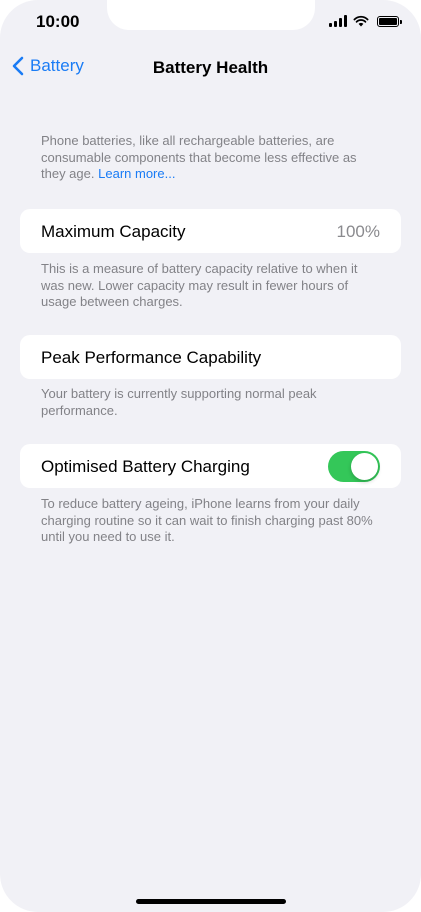 This screenshot has width=421, height=912. I want to click on status-icons, so click(365, 21).